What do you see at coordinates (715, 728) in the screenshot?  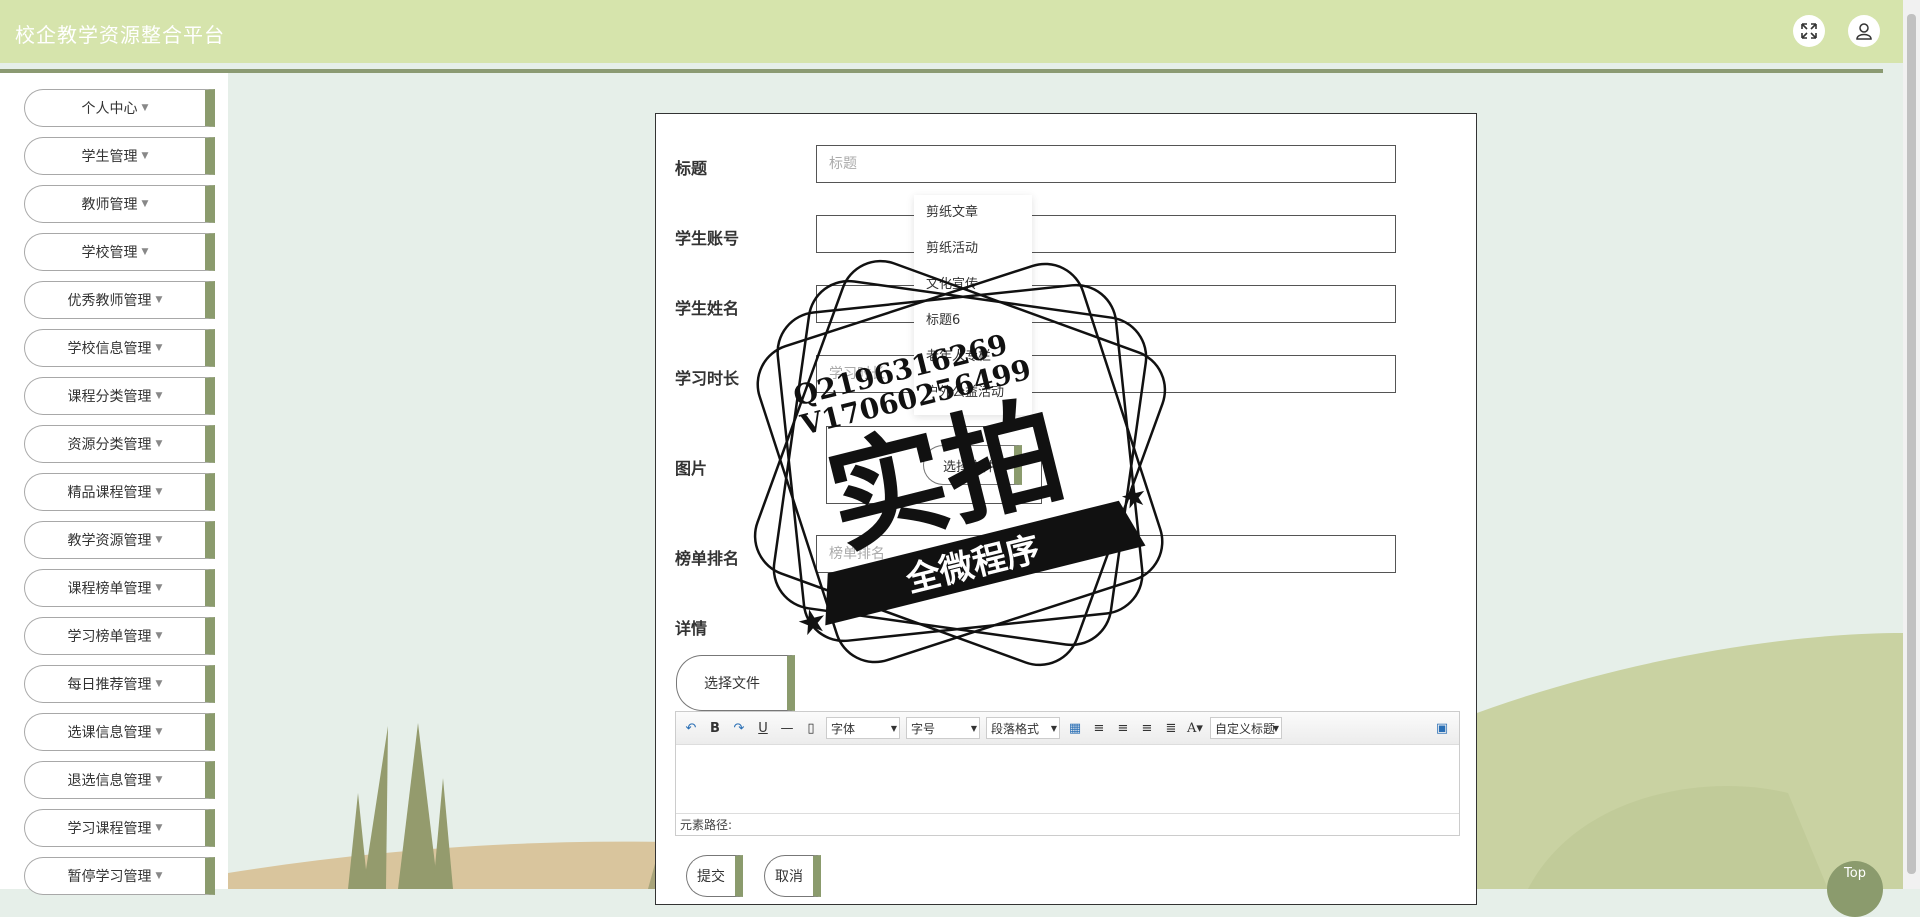 I see `bold-icon: B` at bounding box center [715, 728].